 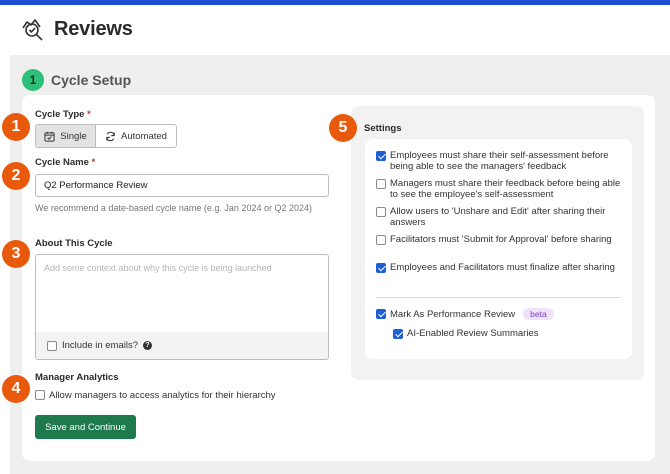 I want to click on single-label: Single, so click(x=73, y=136).